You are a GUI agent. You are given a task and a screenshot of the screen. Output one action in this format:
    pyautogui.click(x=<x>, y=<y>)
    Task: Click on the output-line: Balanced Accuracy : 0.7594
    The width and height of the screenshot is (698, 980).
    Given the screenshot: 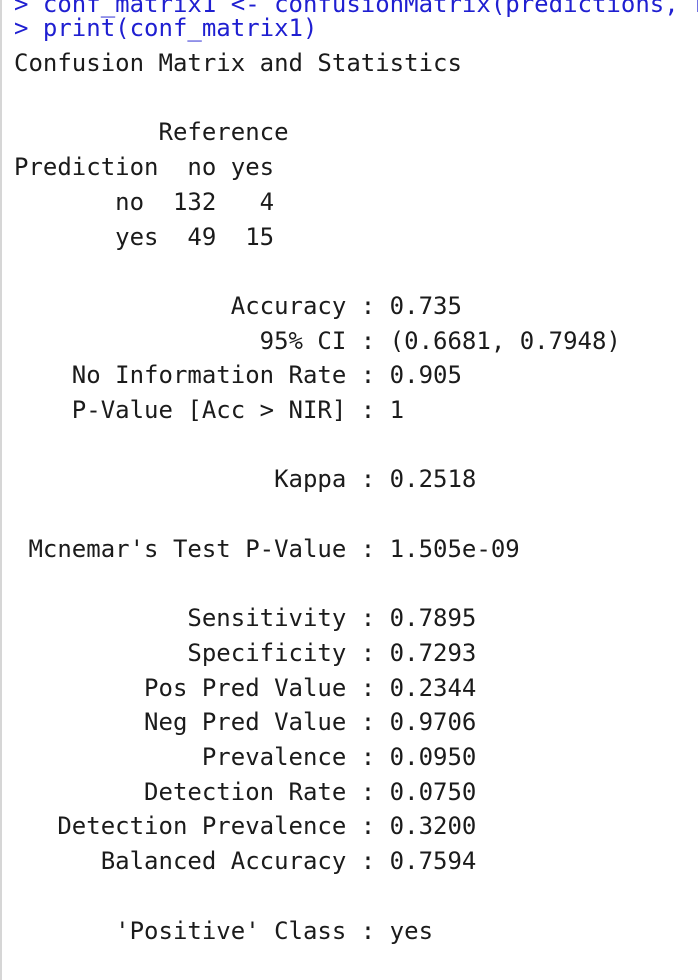 What is the action you would take?
    pyautogui.click(x=245, y=861)
    